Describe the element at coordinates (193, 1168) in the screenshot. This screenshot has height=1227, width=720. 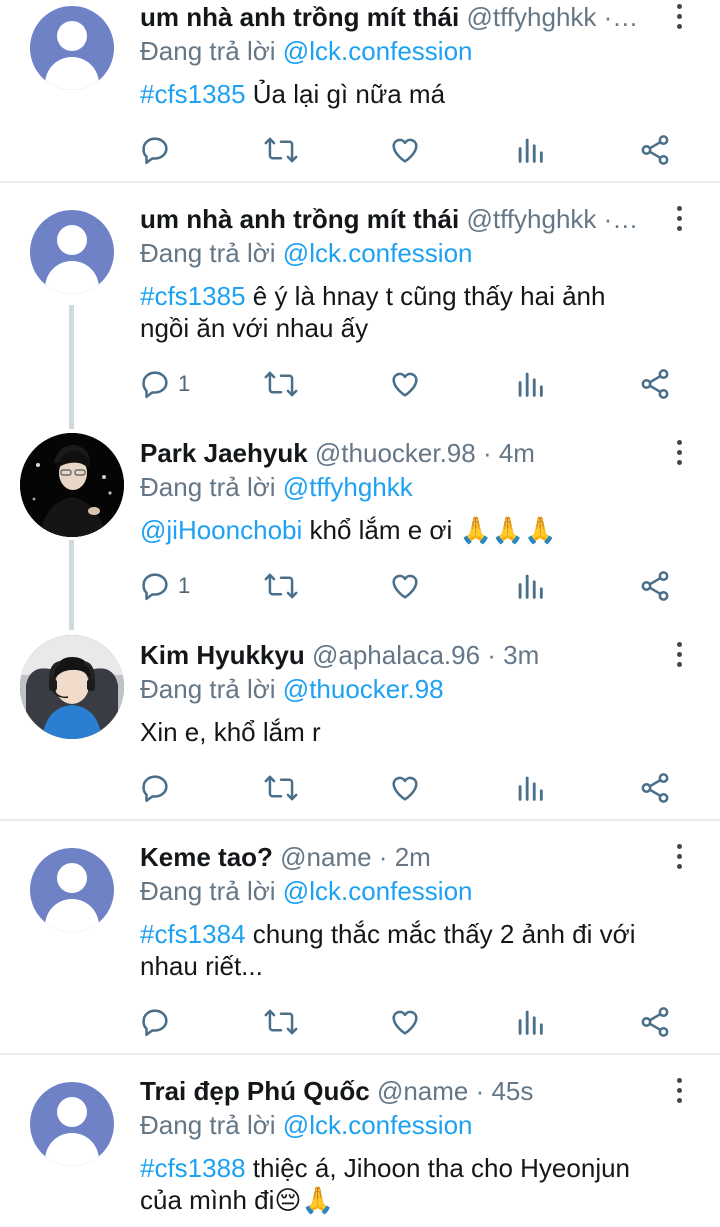
I see `hashtag: #cfs1388` at that location.